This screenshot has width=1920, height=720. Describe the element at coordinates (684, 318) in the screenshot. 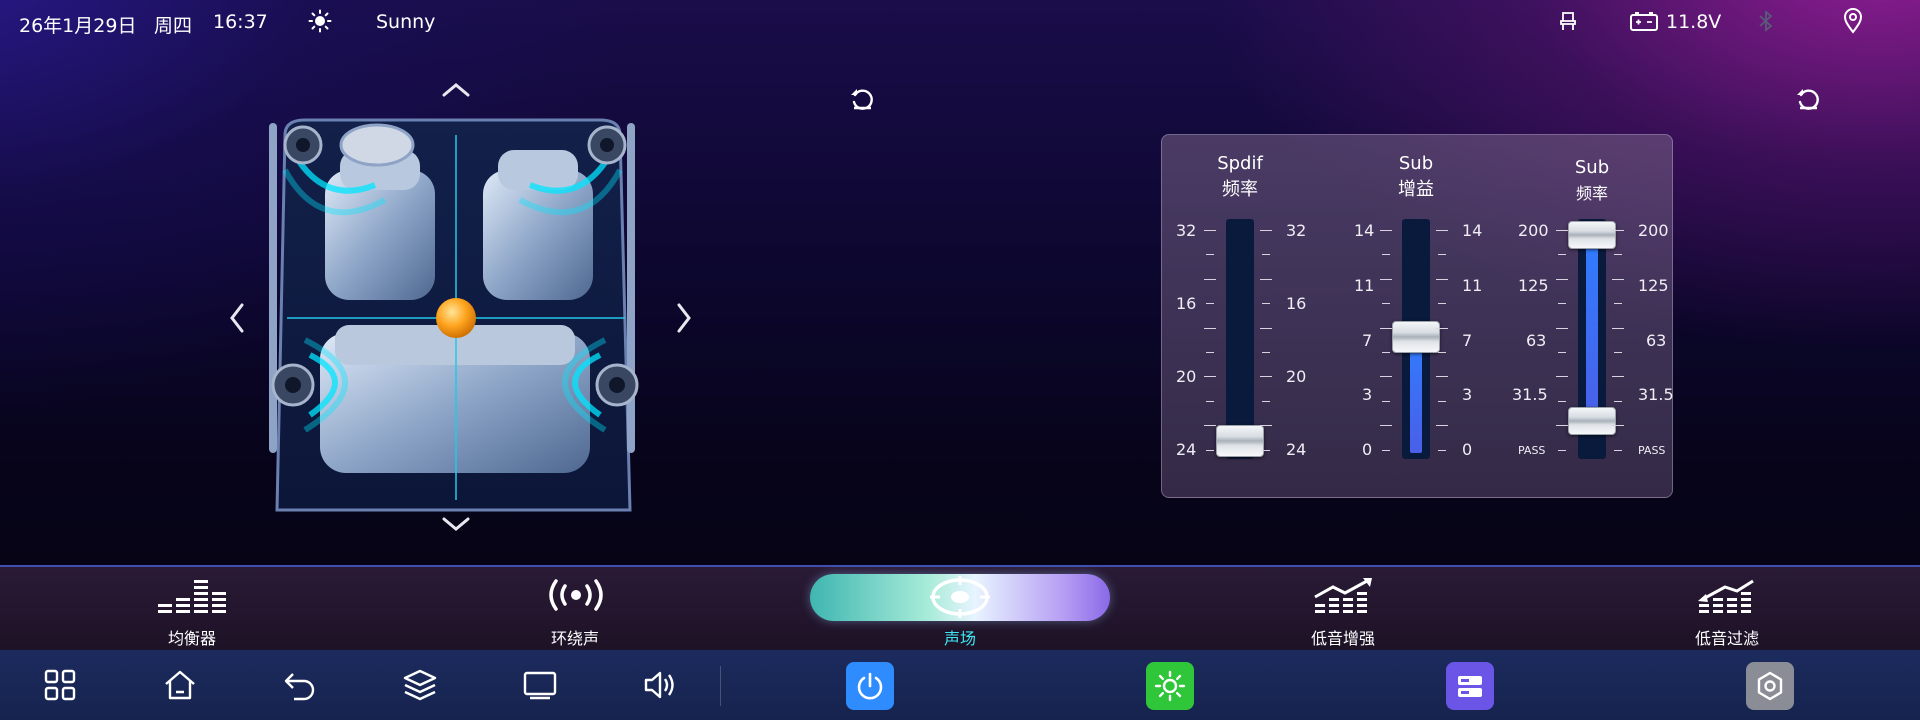

I see `chevron-right-icon` at that location.